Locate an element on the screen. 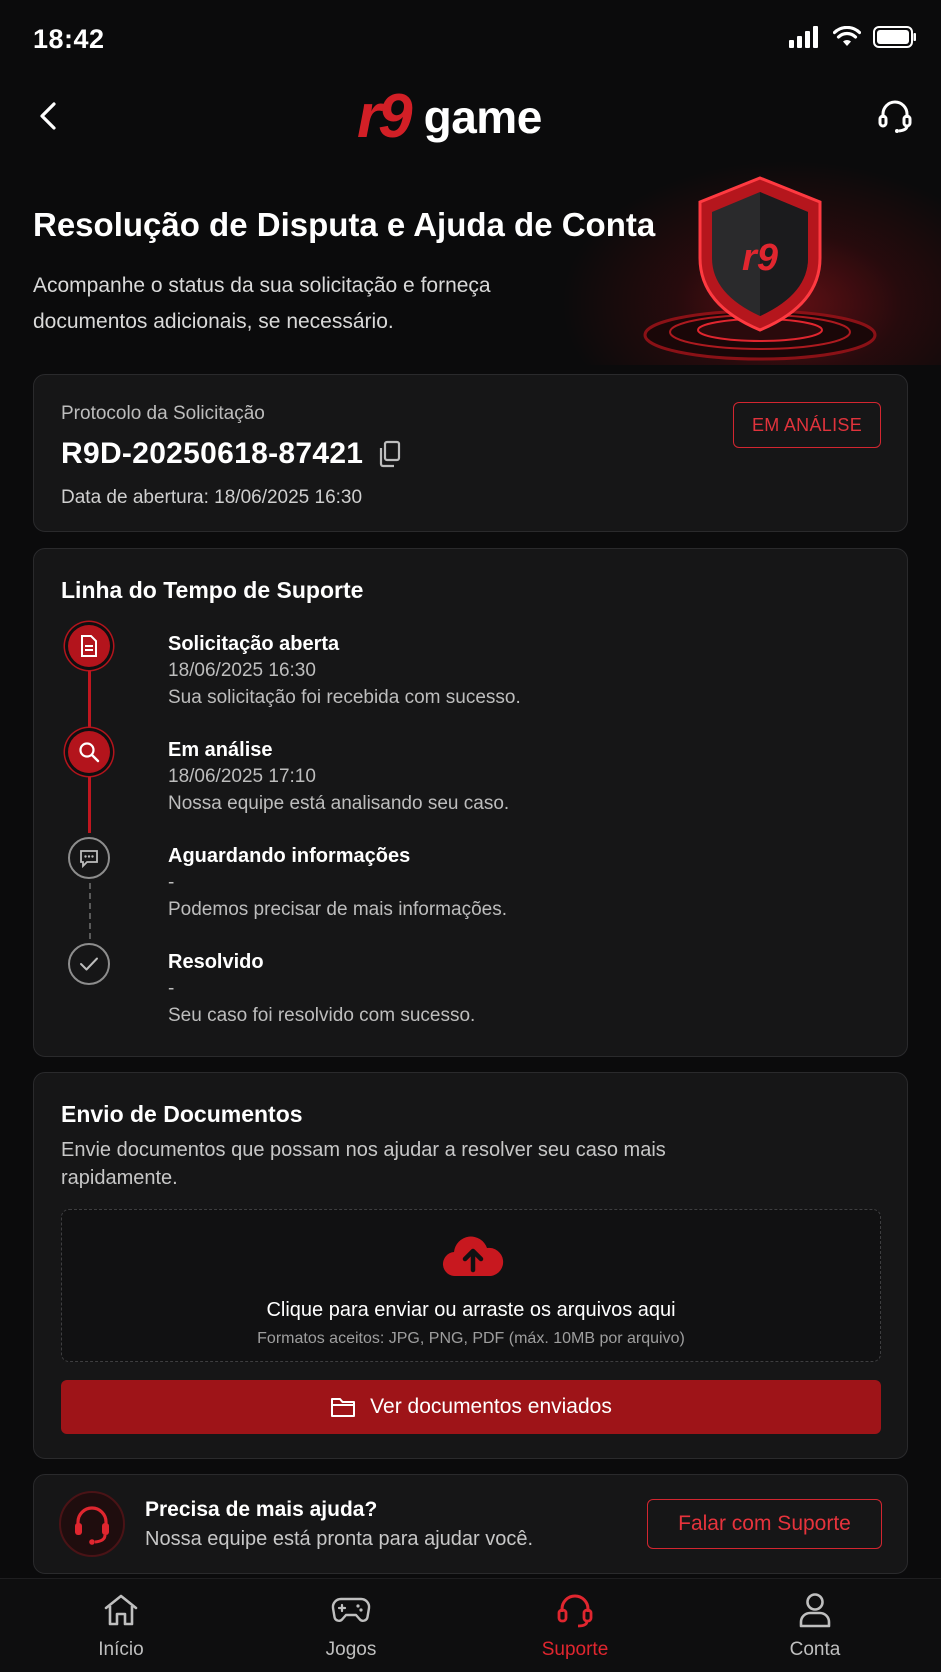  app-header: r9 game is located at coordinates (470, 117).